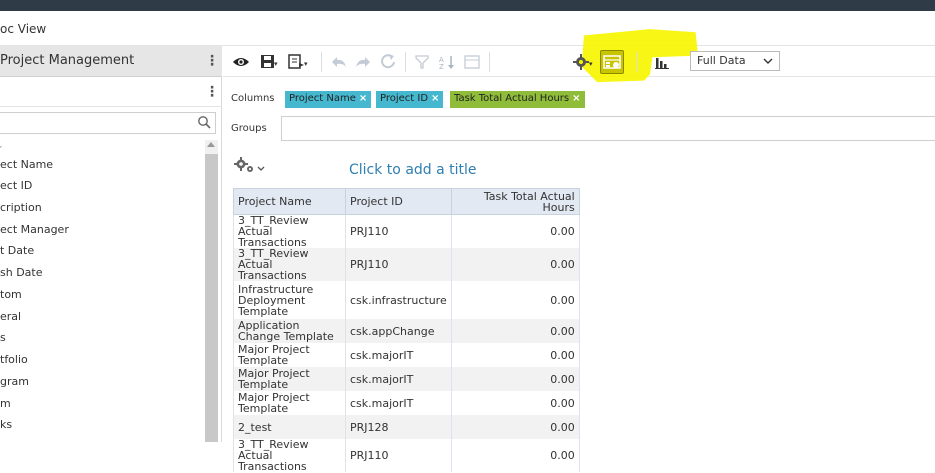  I want to click on field-item: ect Manager, so click(34, 229).